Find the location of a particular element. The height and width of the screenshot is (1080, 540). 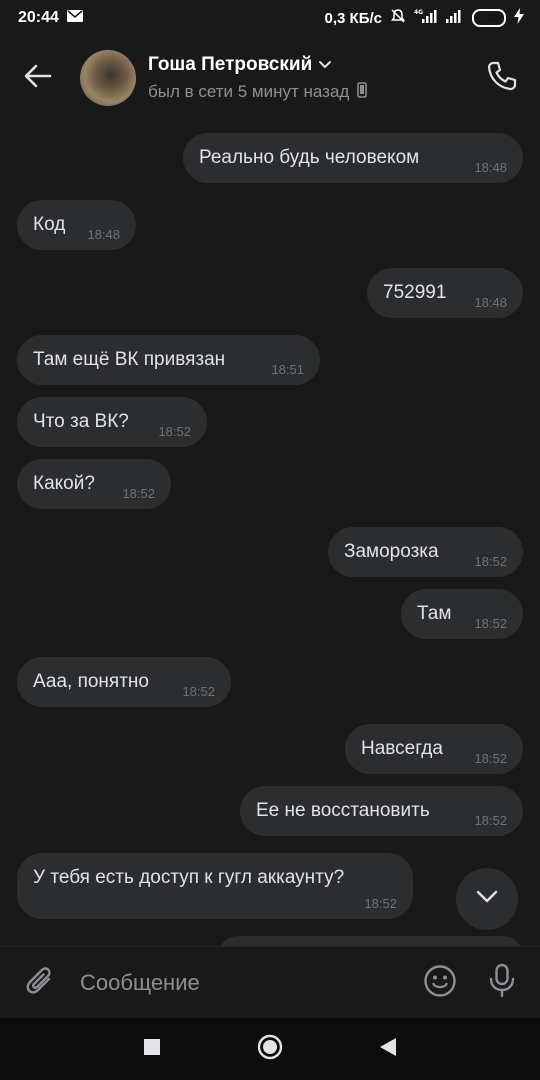

message-text: Навсегда is located at coordinates (402, 748).